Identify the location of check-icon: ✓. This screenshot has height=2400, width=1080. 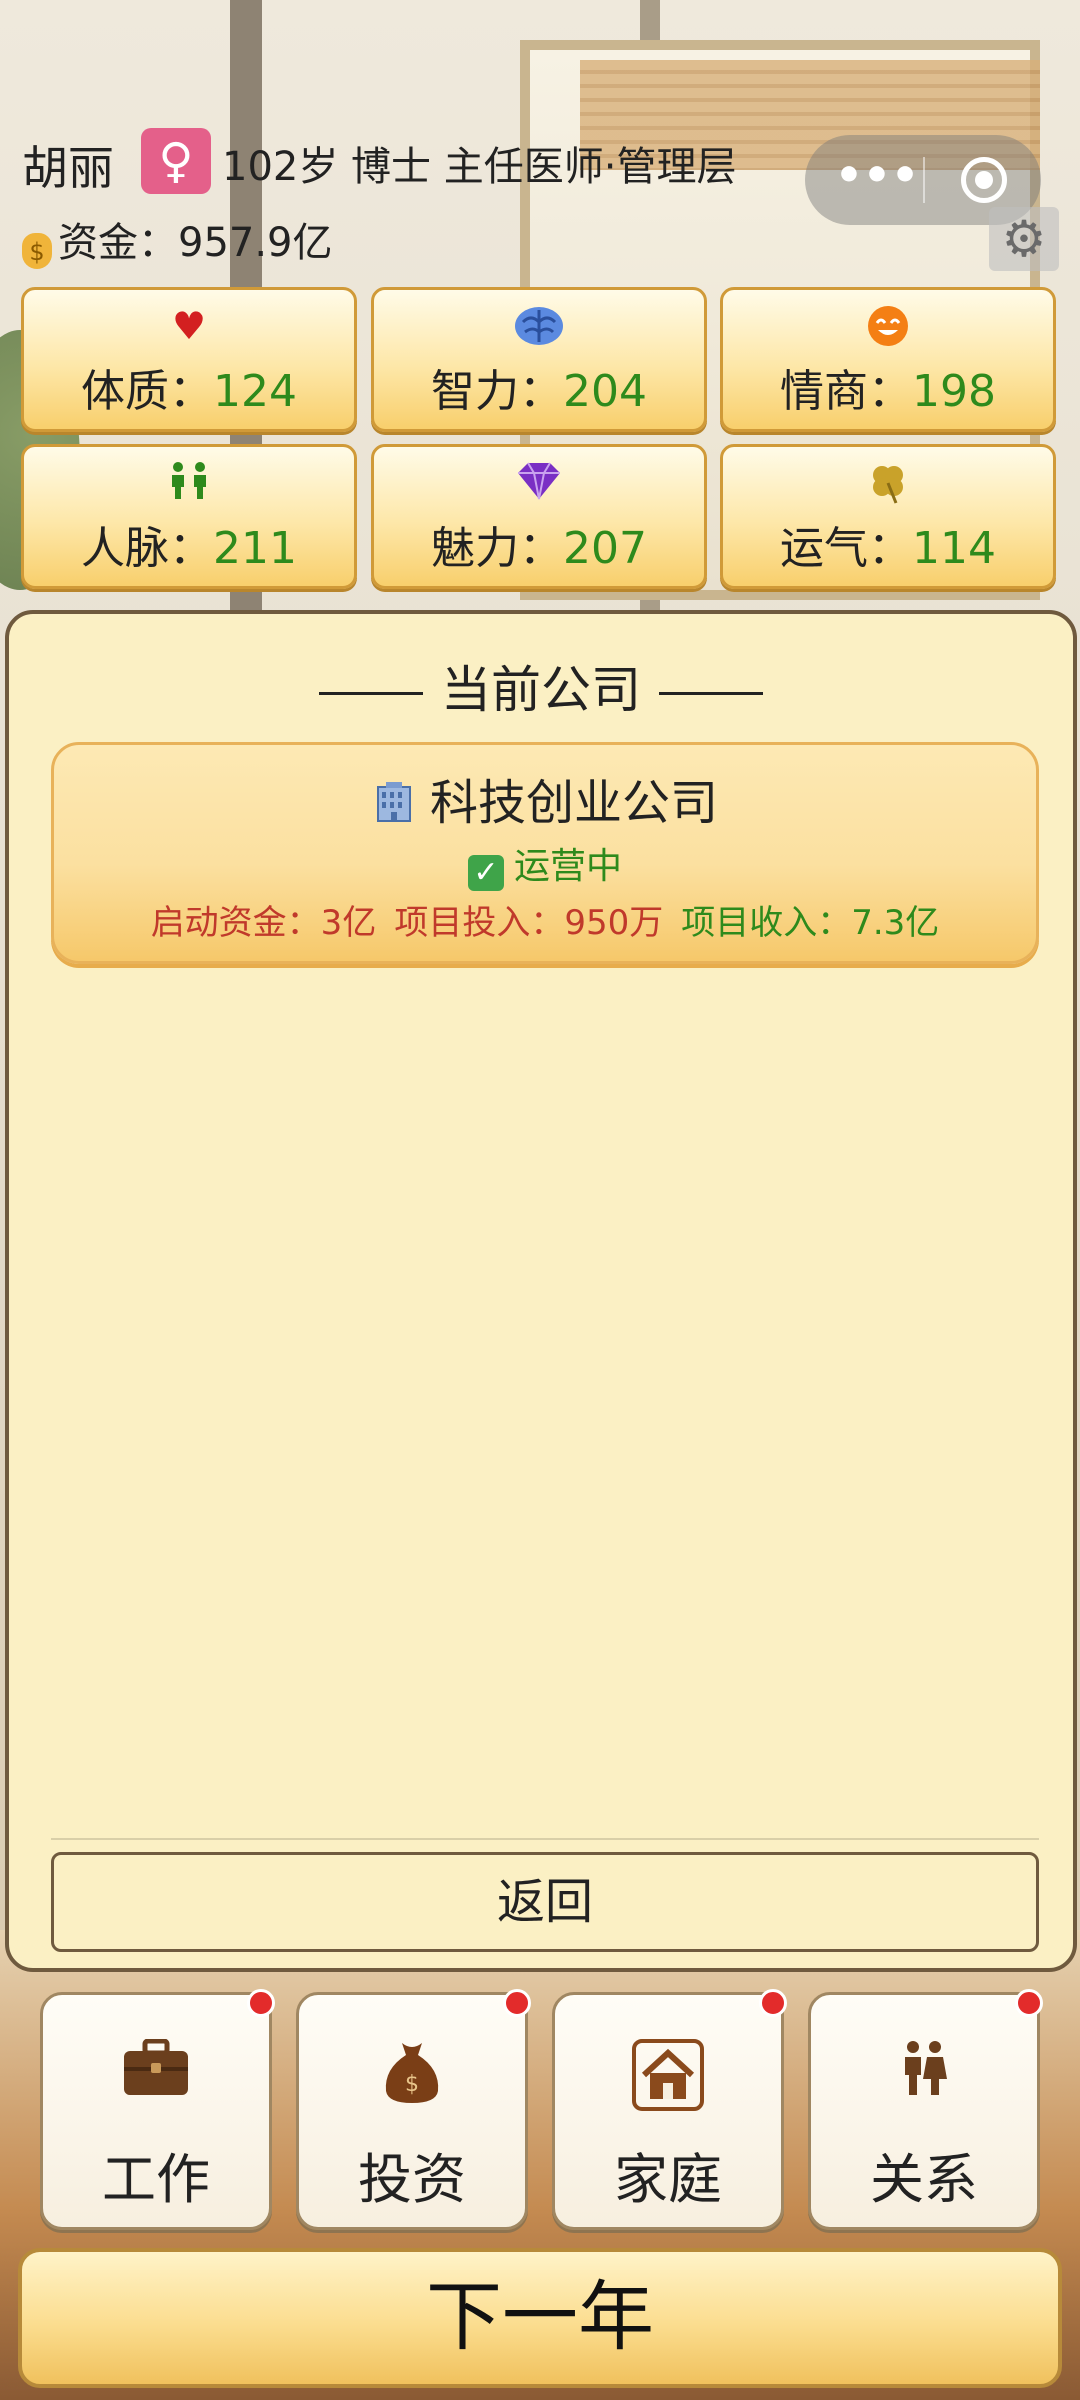
(485, 873).